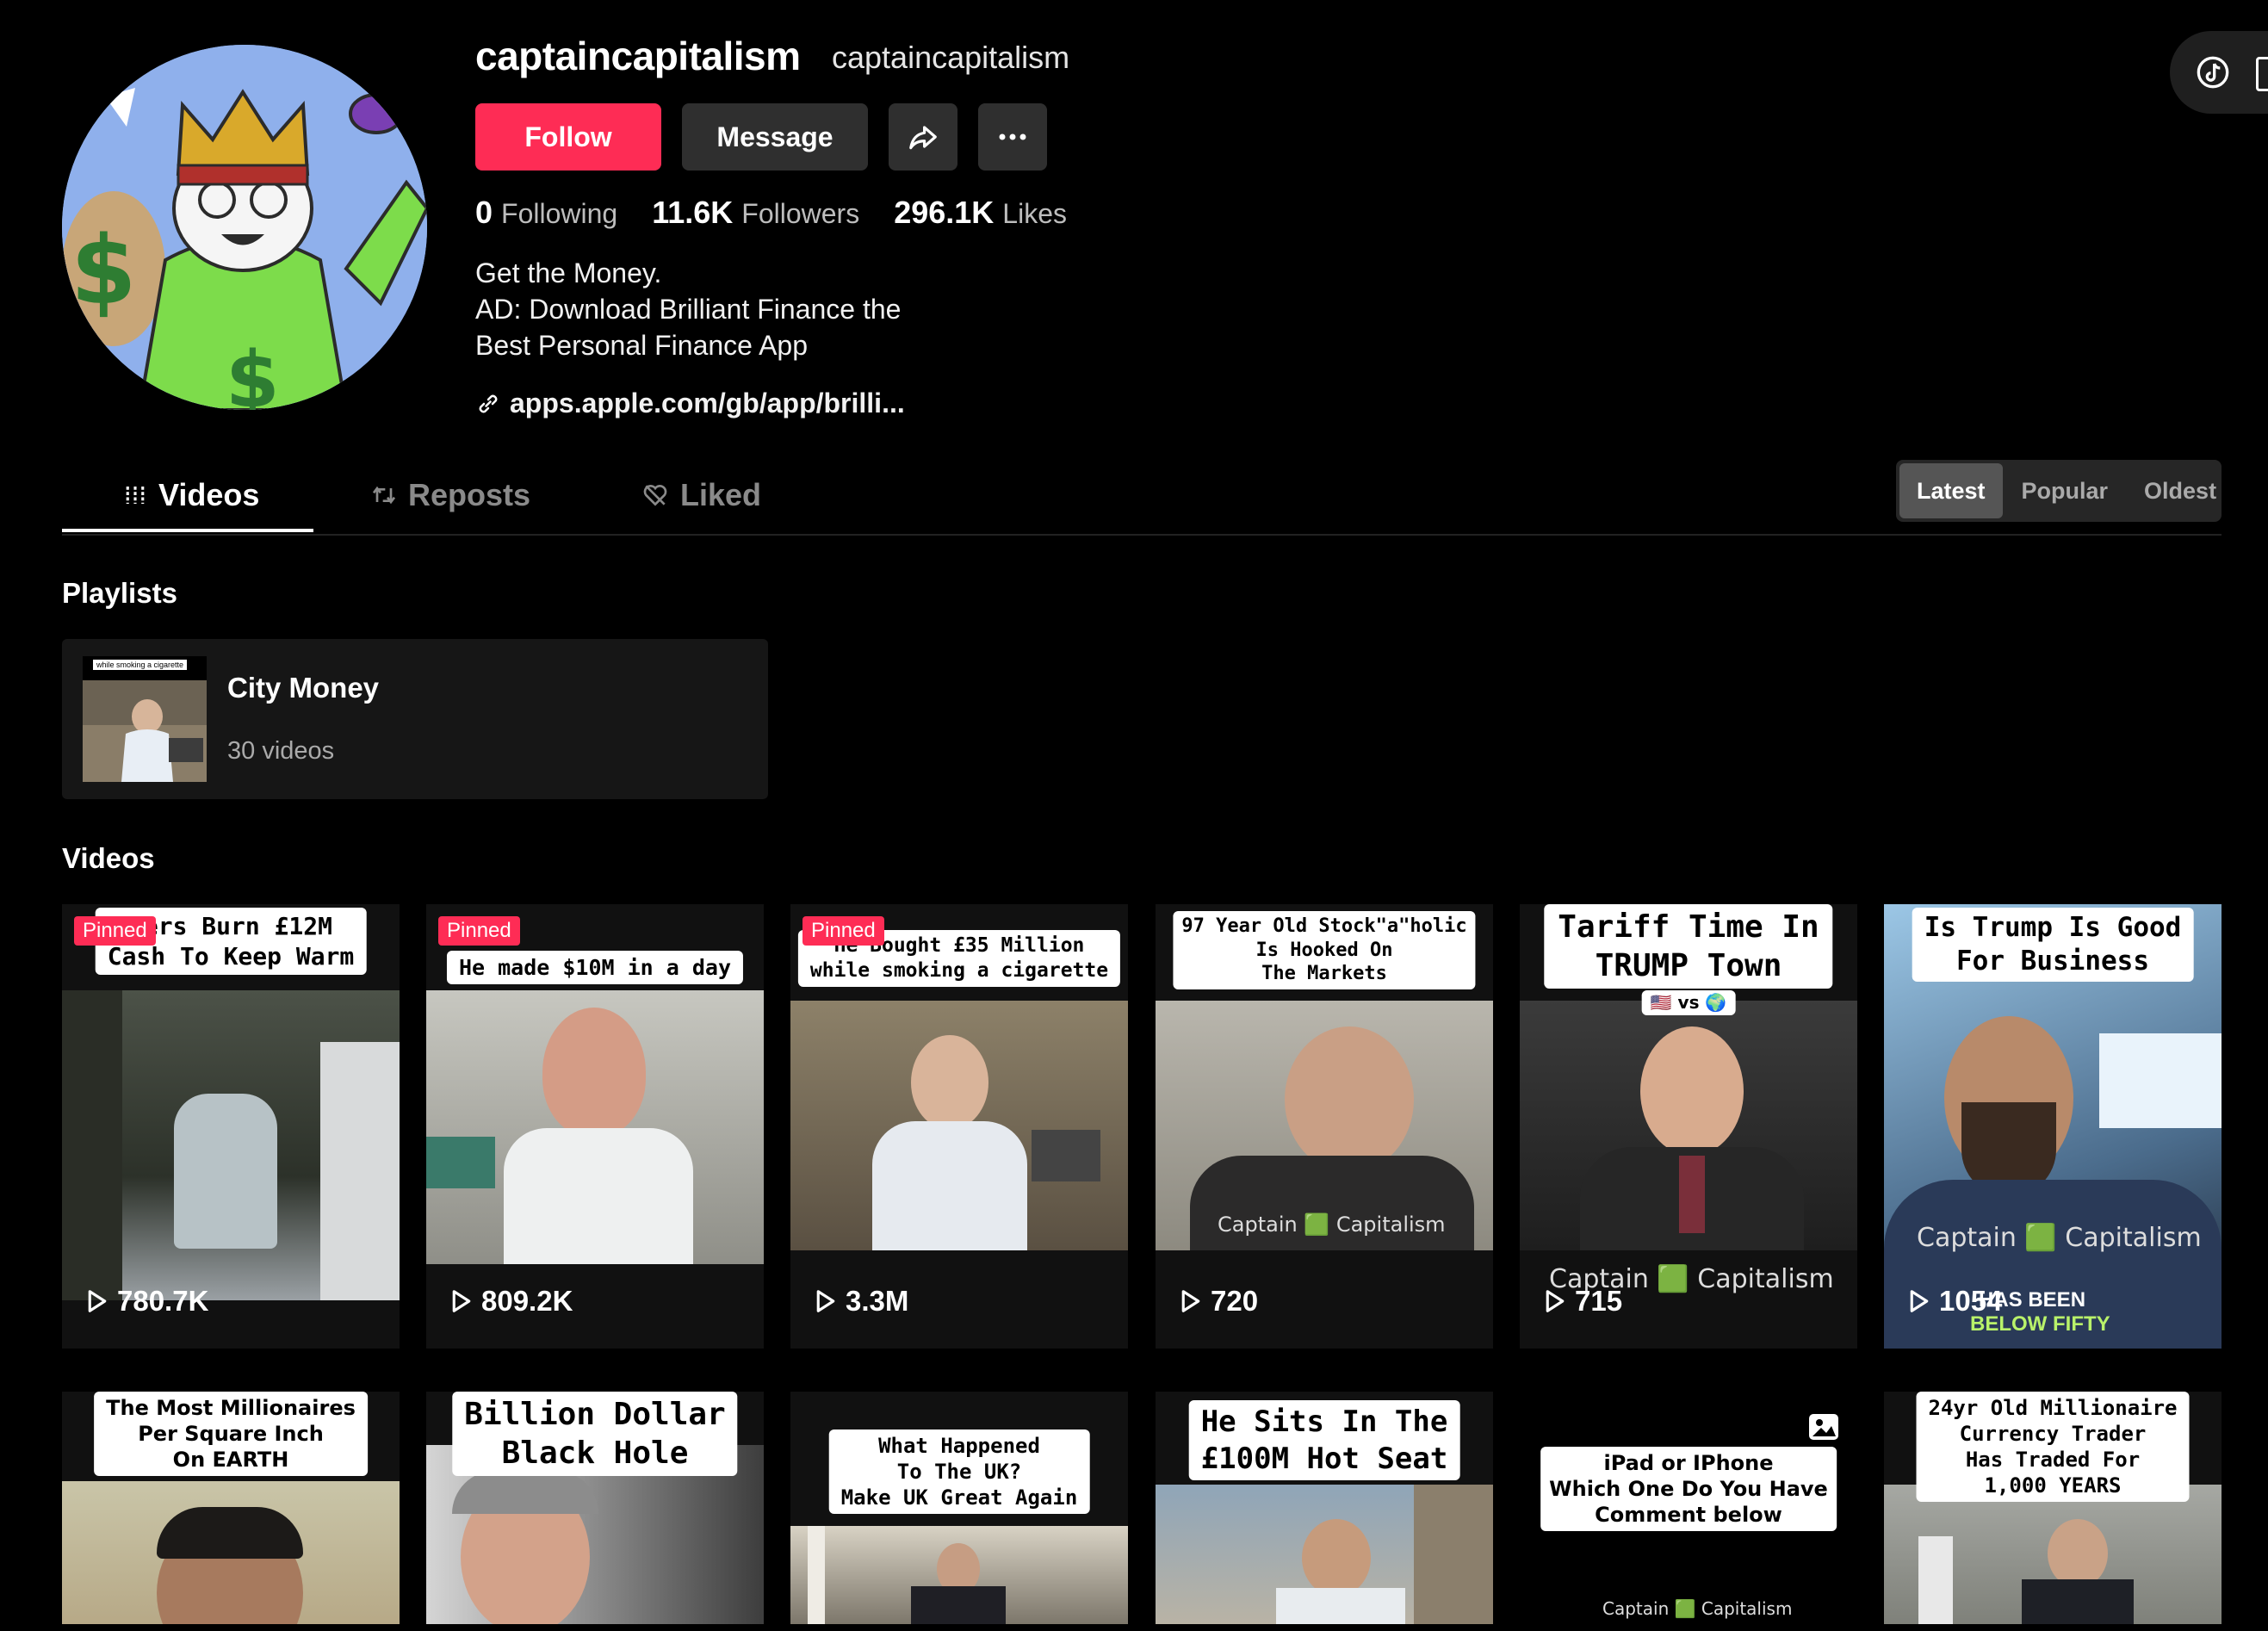 The width and height of the screenshot is (2268, 1631). Describe the element at coordinates (303, 688) in the screenshot. I see `playlist-name: City Money` at that location.